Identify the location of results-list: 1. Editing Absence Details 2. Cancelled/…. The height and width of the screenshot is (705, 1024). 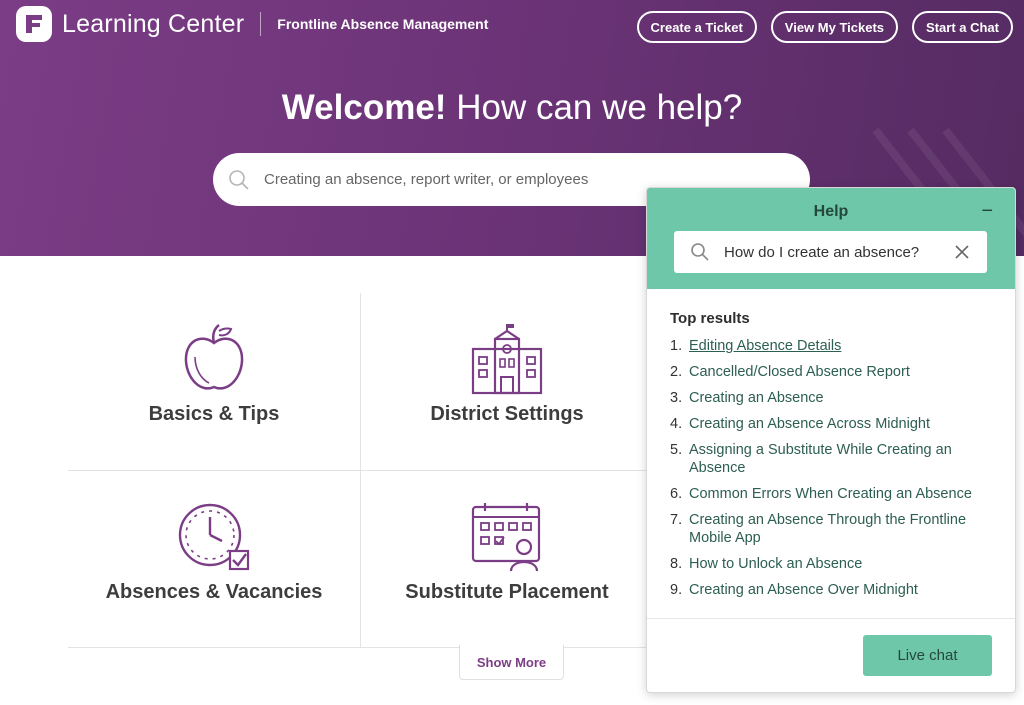
(837, 472).